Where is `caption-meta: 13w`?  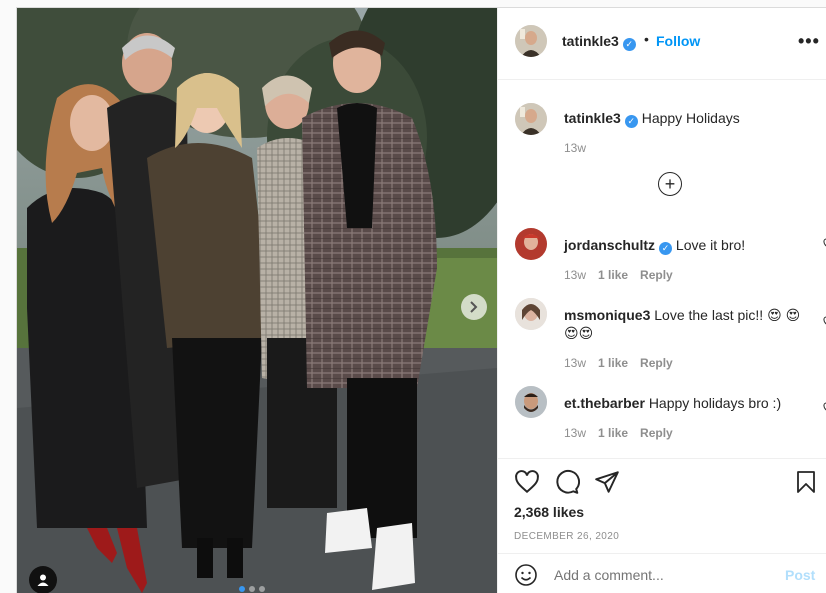
caption-meta: 13w is located at coordinates (575, 148).